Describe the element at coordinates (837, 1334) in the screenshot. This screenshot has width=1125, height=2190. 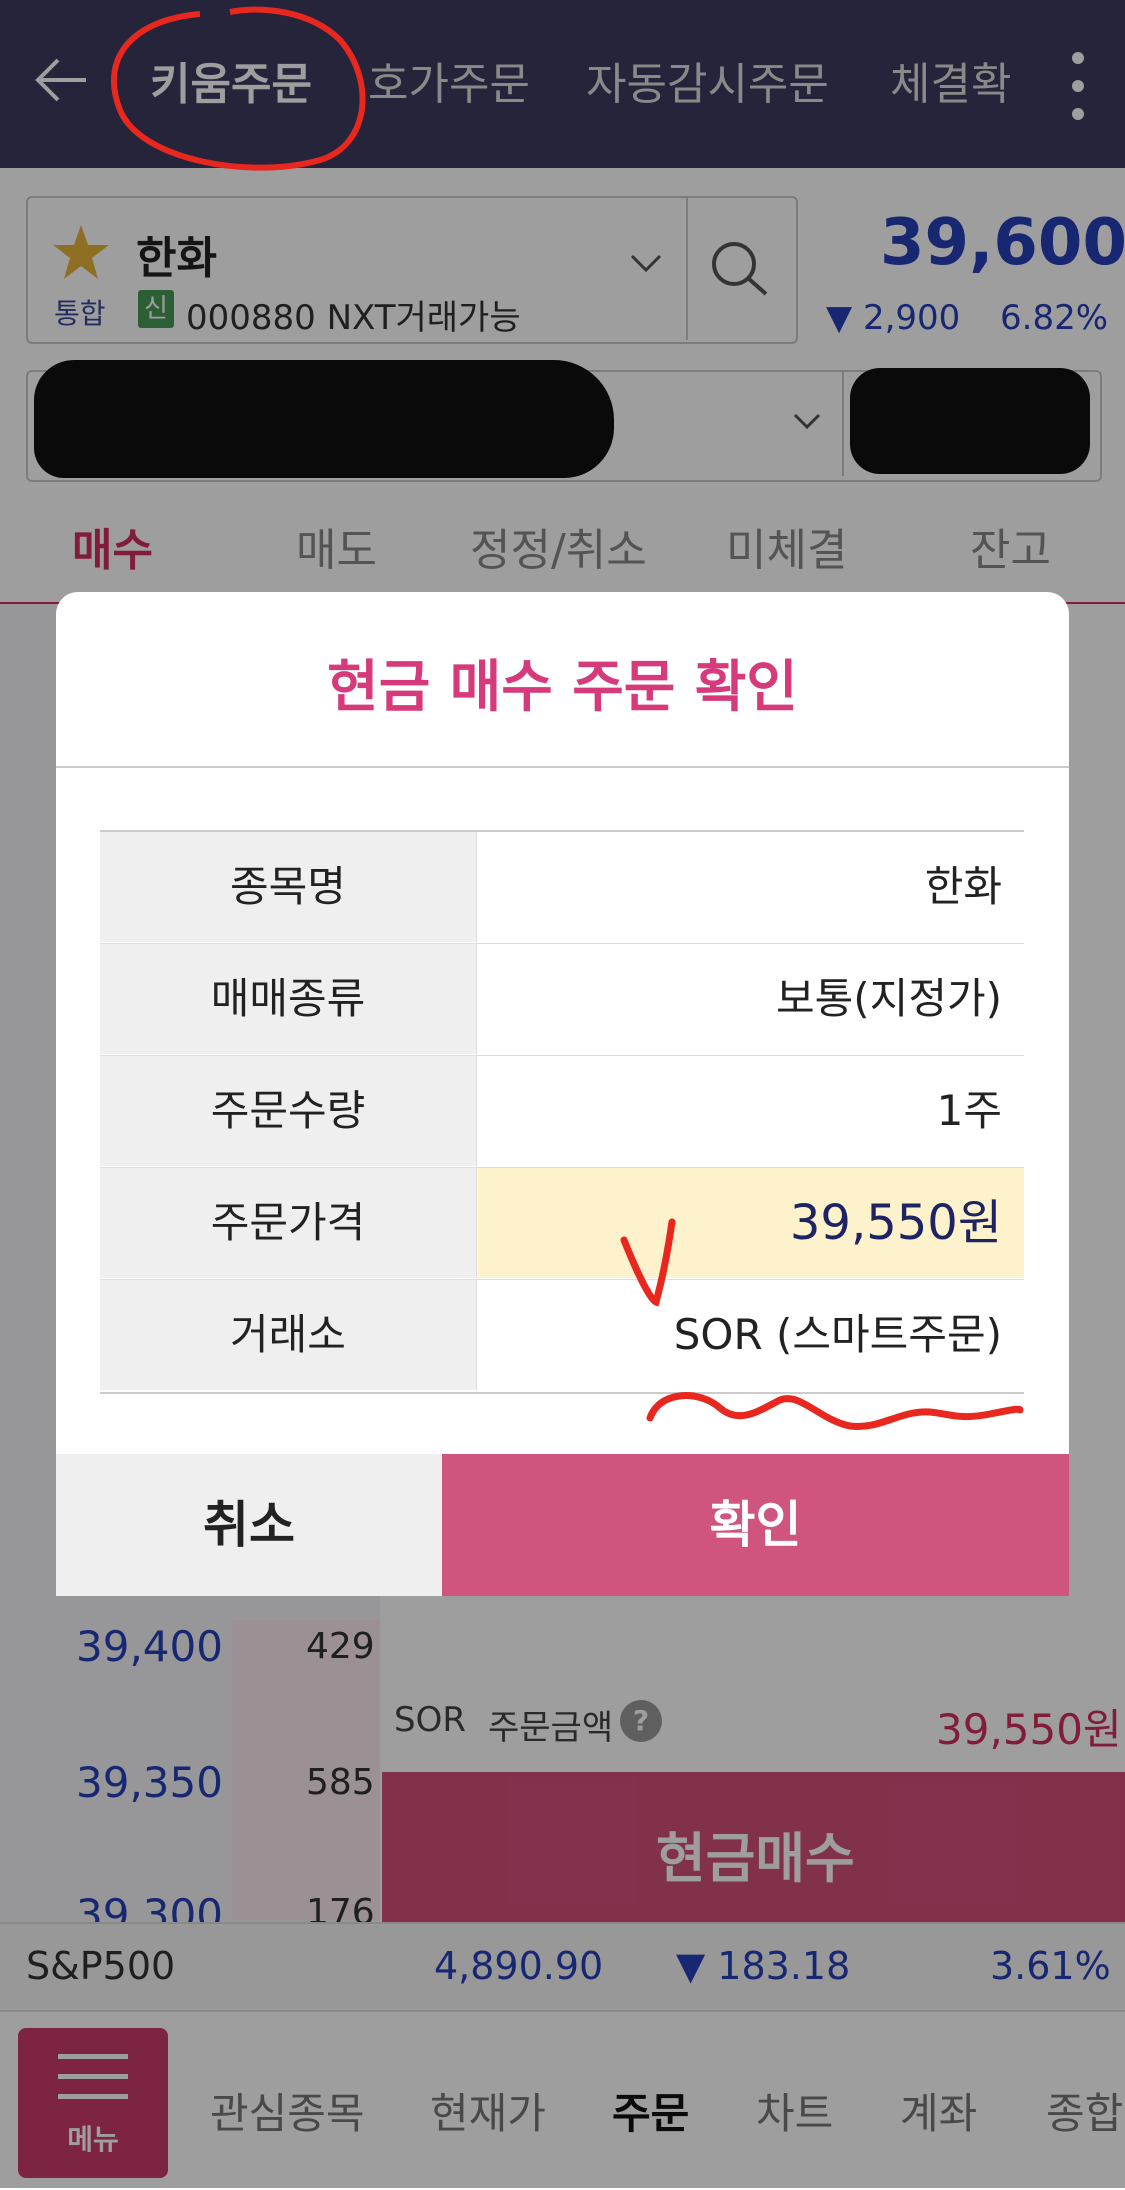
I see `row-value-exchange: SOR (스마트주문)` at that location.